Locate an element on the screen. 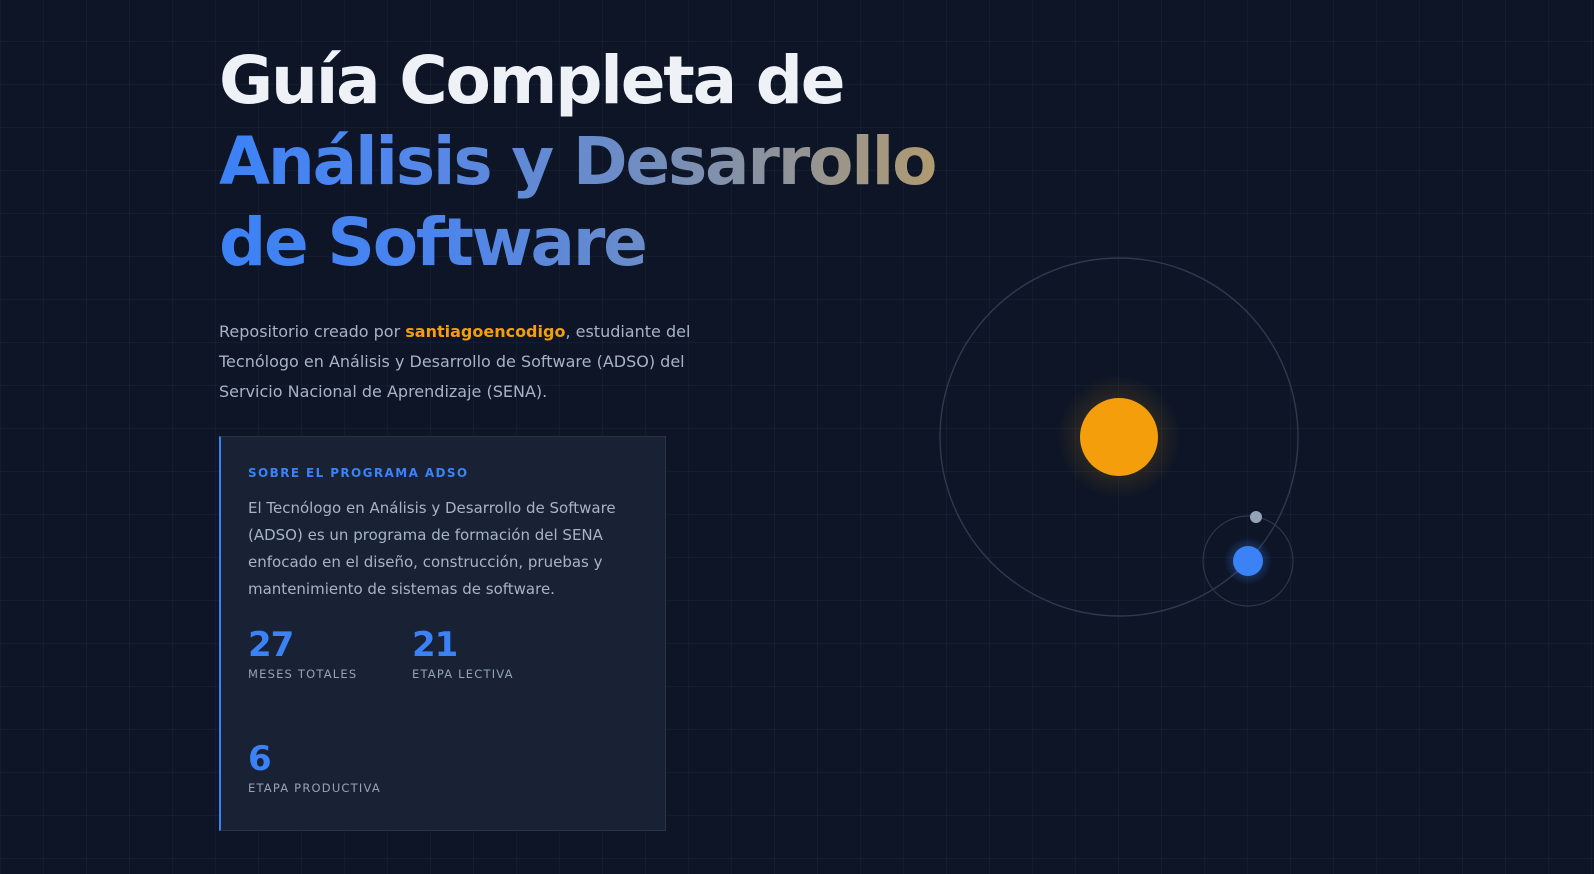 The image size is (1594, 874). orbit-svg is located at coordinates (1119, 437).